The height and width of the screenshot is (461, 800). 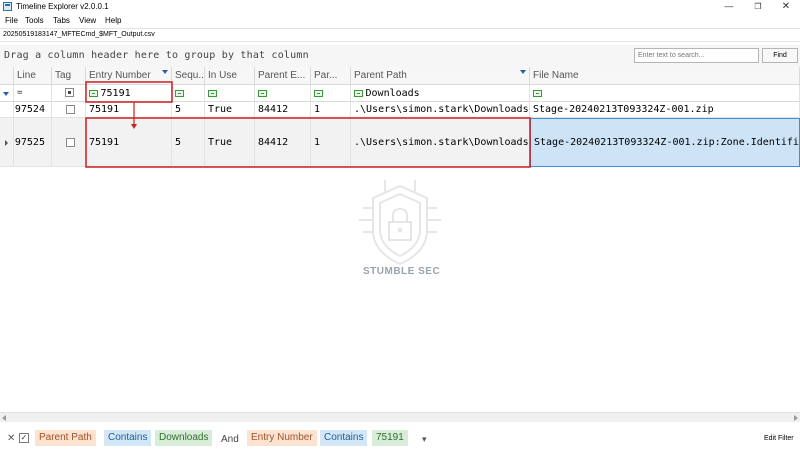 What do you see at coordinates (729, 7) in the screenshot?
I see `minimize-button: —` at bounding box center [729, 7].